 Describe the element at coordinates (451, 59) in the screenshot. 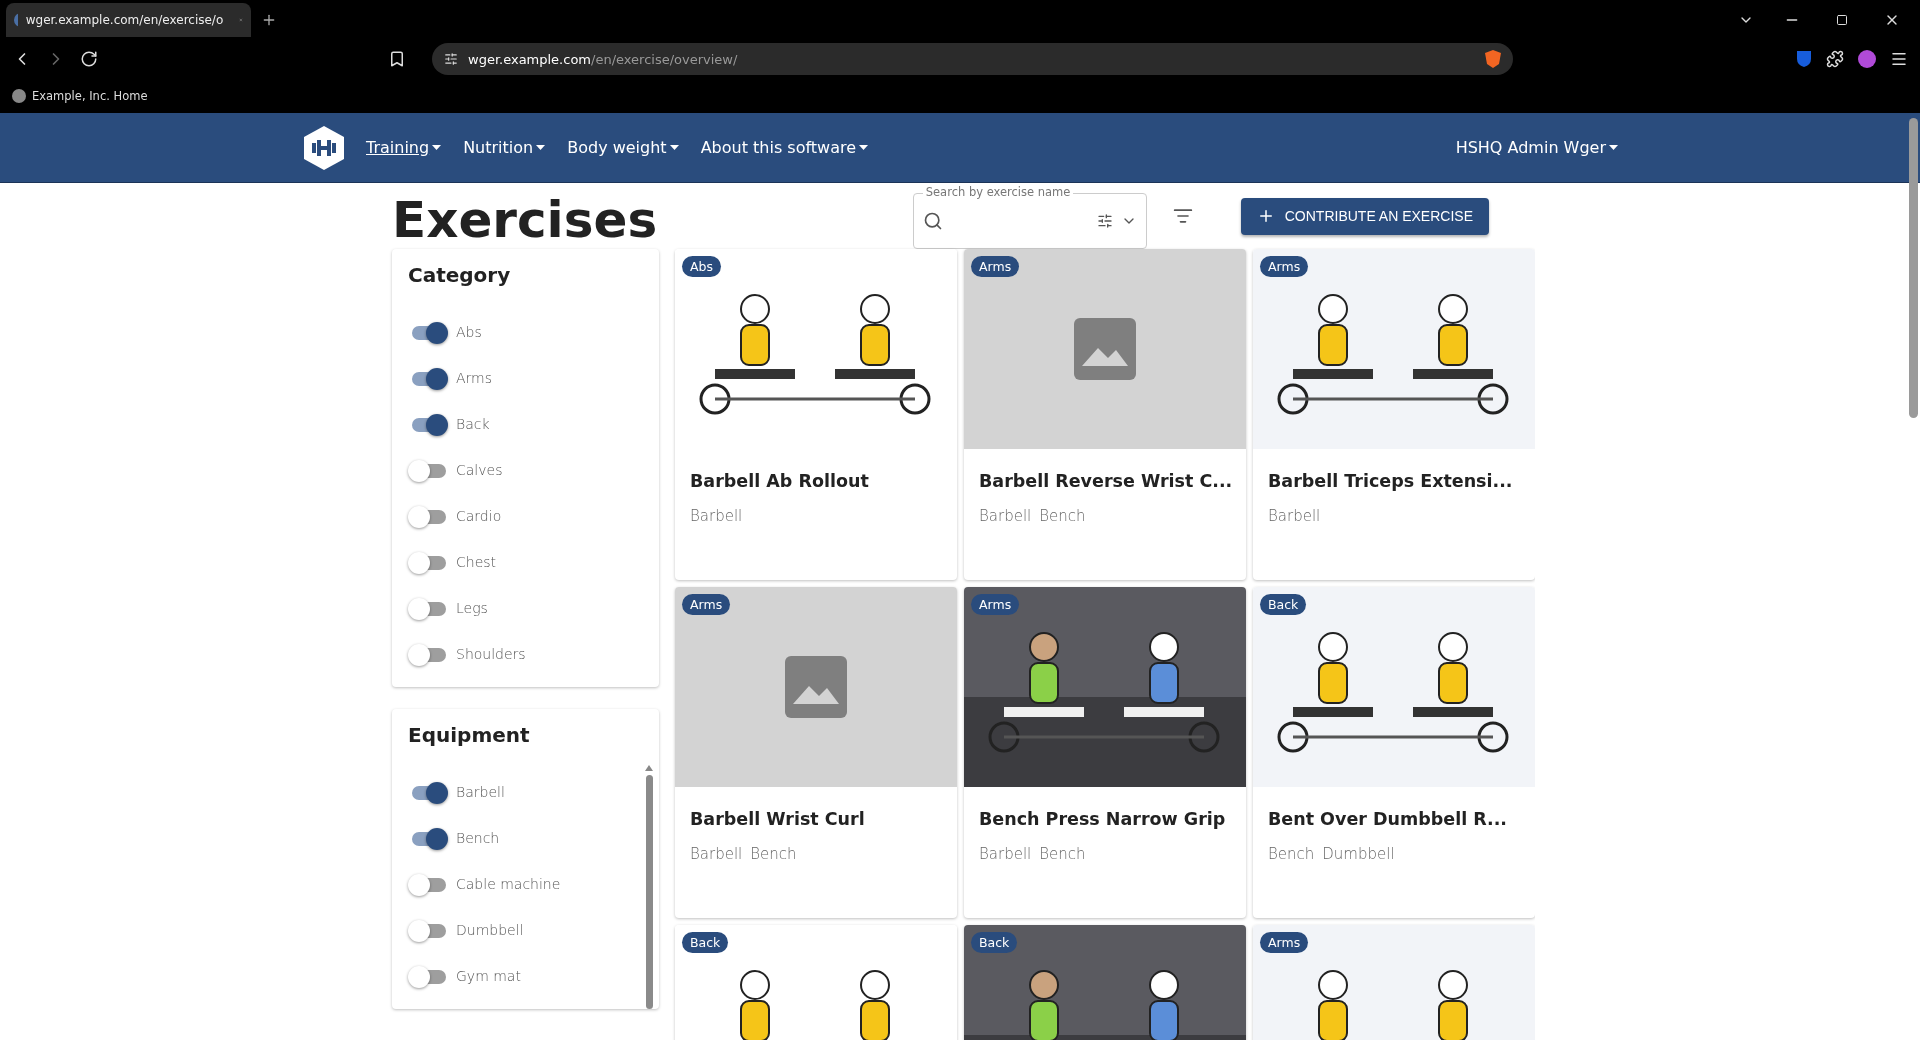

I see `site-settings-icon` at that location.